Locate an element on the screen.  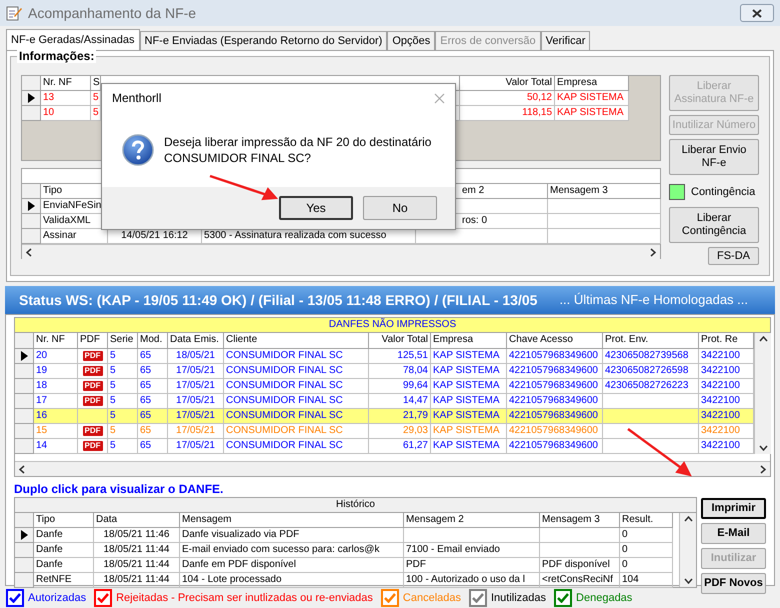
dialog-button: No is located at coordinates (400, 208).